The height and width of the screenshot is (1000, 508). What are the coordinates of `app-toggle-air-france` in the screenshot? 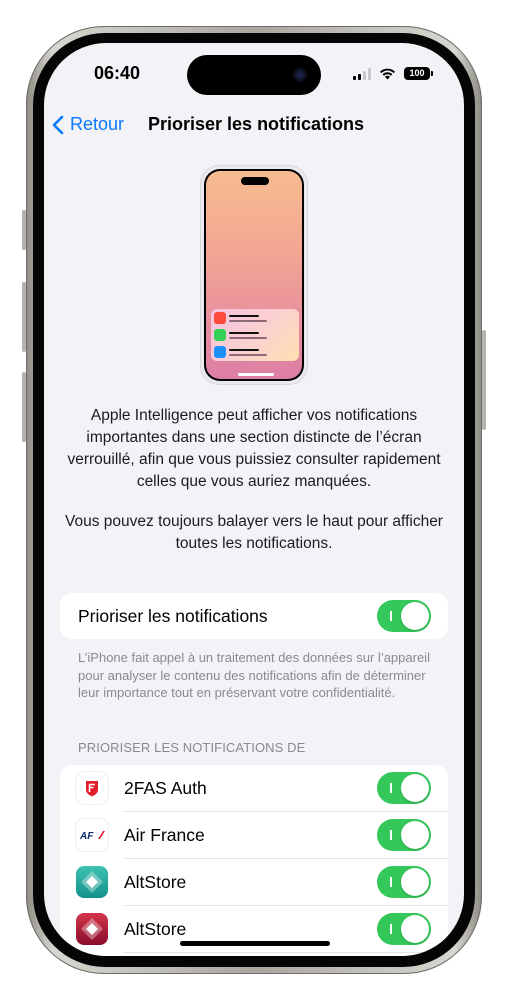 It's located at (404, 835).